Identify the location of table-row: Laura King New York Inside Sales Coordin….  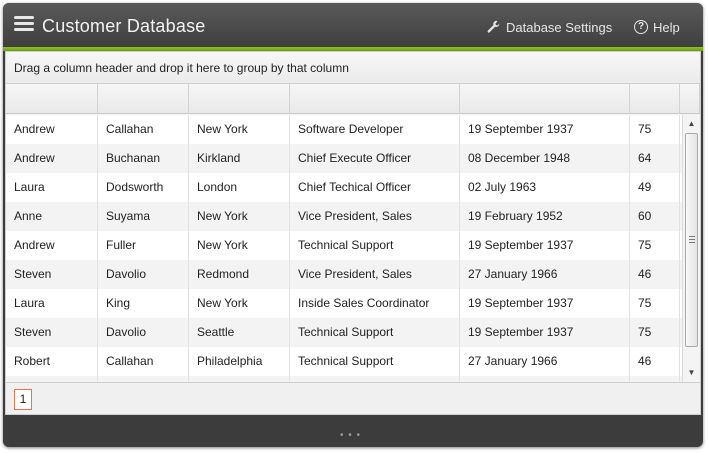
(353, 303).